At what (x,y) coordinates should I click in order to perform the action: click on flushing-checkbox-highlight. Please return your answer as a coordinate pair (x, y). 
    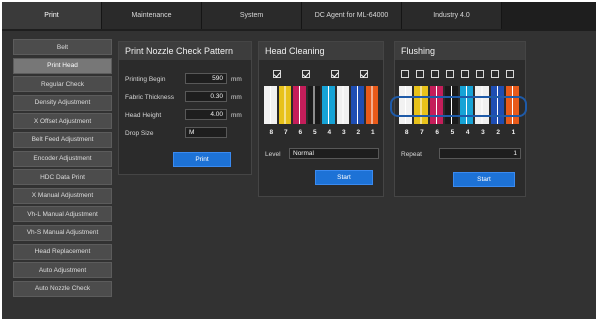
    Looking at the image, I should click on (458, 106).